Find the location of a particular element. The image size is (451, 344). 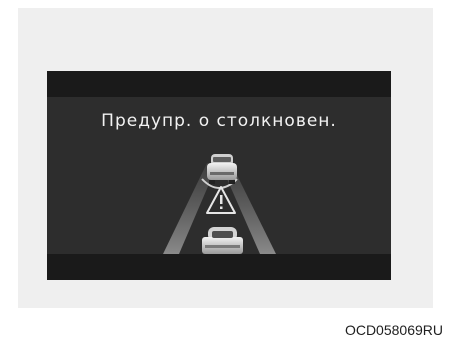

warning-triangle-icon is located at coordinates (221, 200).